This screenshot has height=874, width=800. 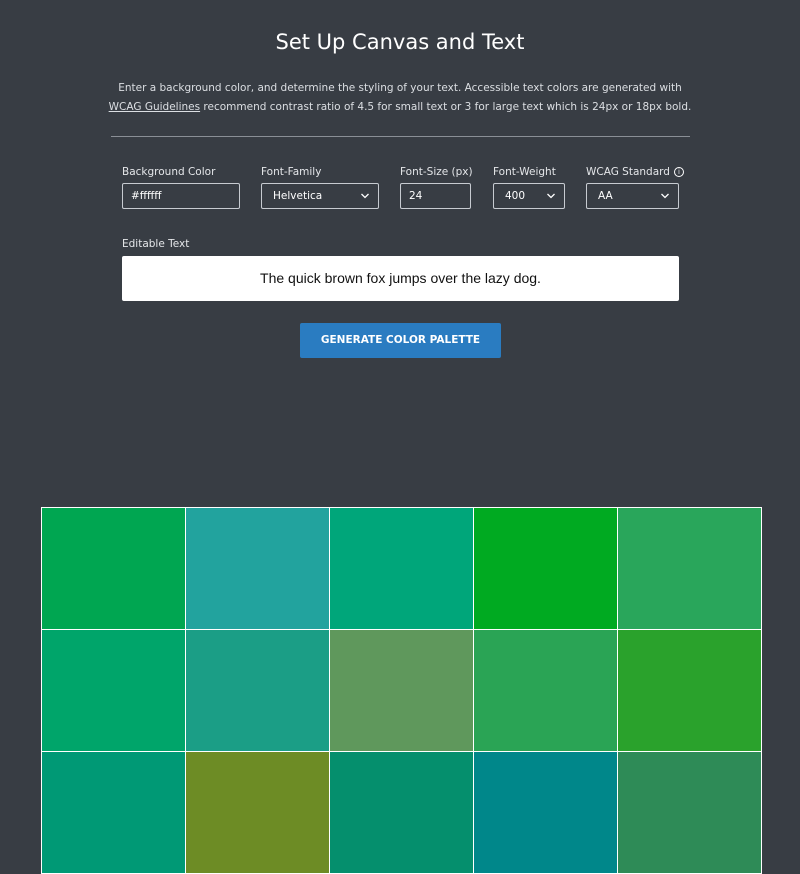 What do you see at coordinates (628, 172) in the screenshot?
I see `wcag-standard-label-text: WCAG Standard` at bounding box center [628, 172].